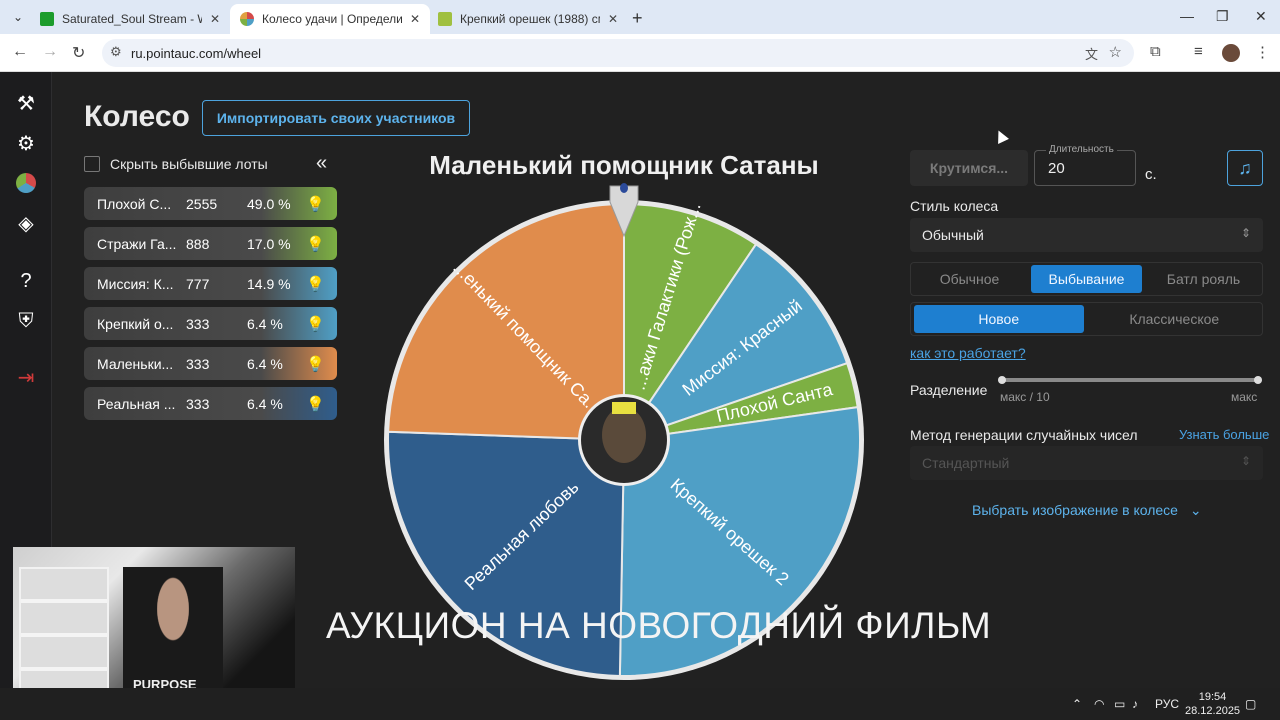 Image resolution: width=1280 pixels, height=720 pixels. Describe the element at coordinates (1198, 51) in the screenshot. I see `media-control-icon: ≡` at that location.